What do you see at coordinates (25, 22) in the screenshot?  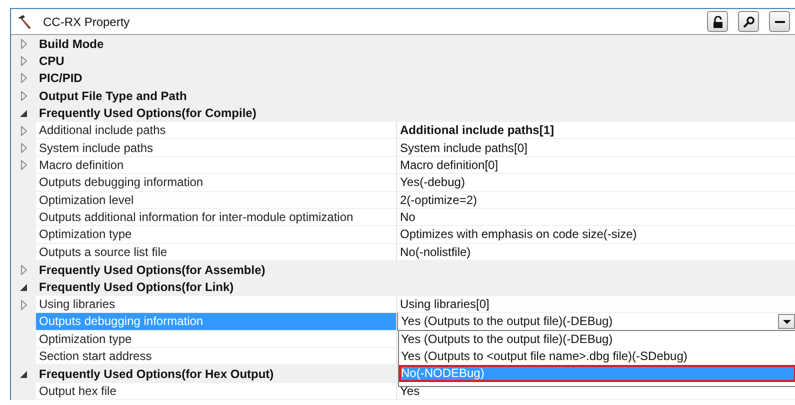 I see `hammer-icon` at bounding box center [25, 22].